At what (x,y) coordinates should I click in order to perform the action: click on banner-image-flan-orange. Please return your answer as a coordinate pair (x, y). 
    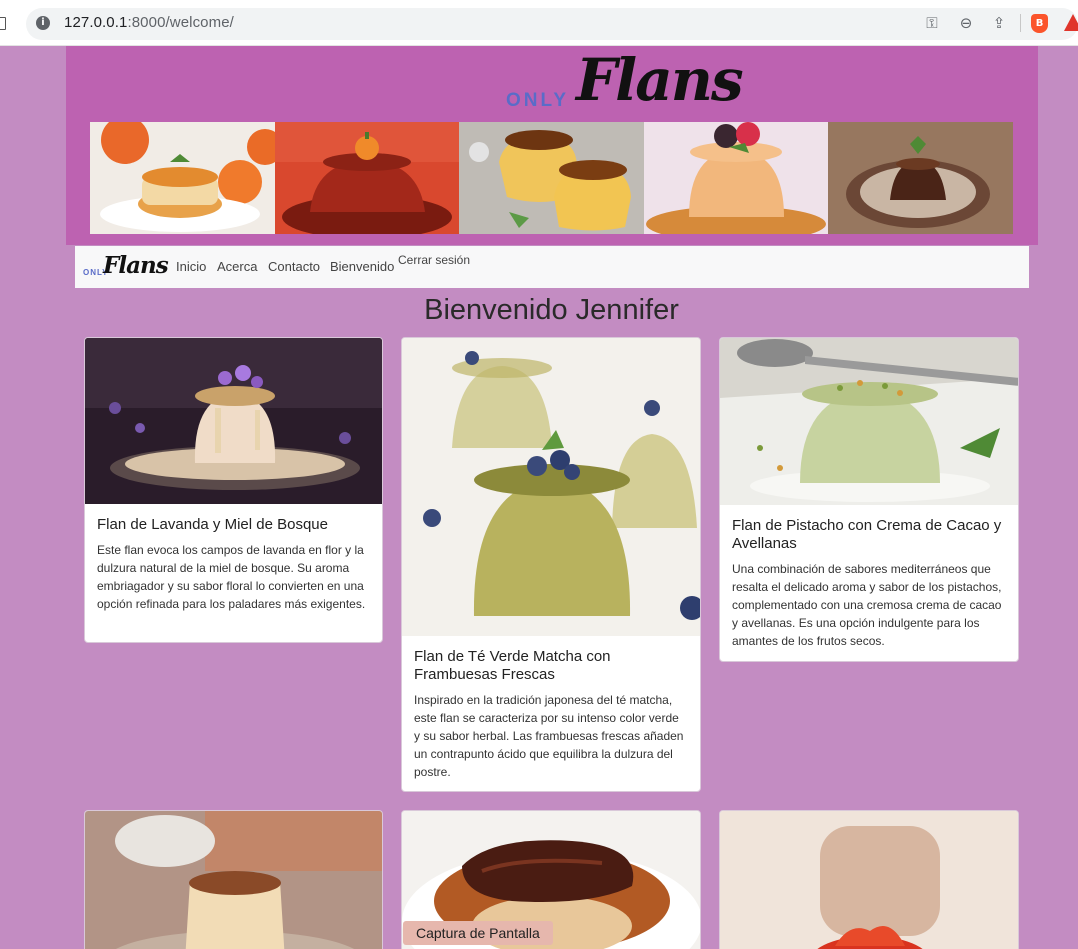
    Looking at the image, I should click on (182, 178).